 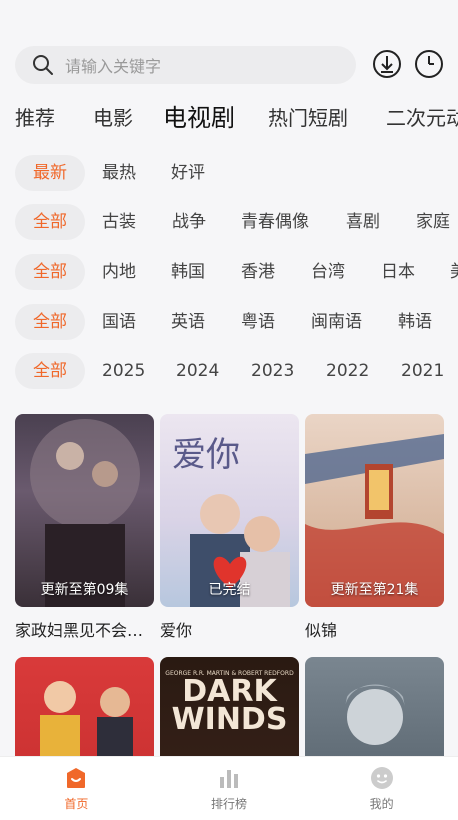 I want to click on nav-profile-label: 我的, so click(x=381, y=804).